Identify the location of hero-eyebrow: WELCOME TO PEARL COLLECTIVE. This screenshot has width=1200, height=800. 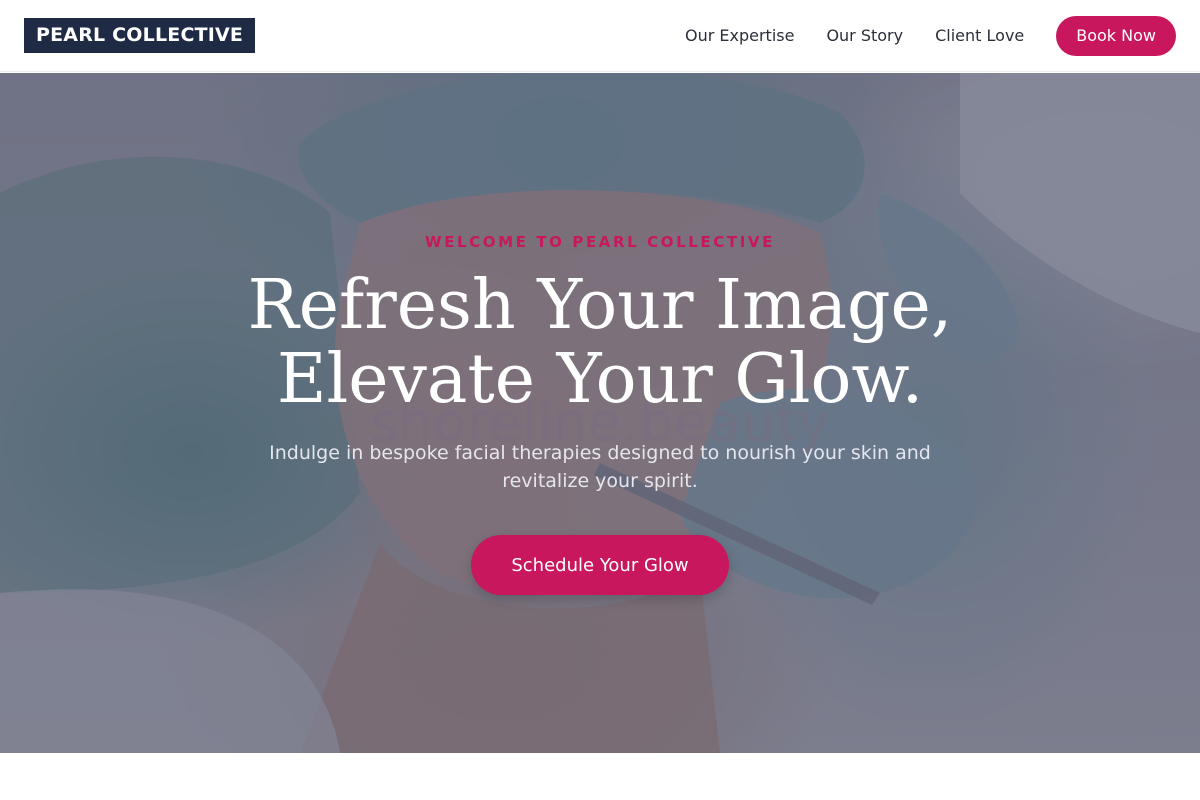
(600, 242).